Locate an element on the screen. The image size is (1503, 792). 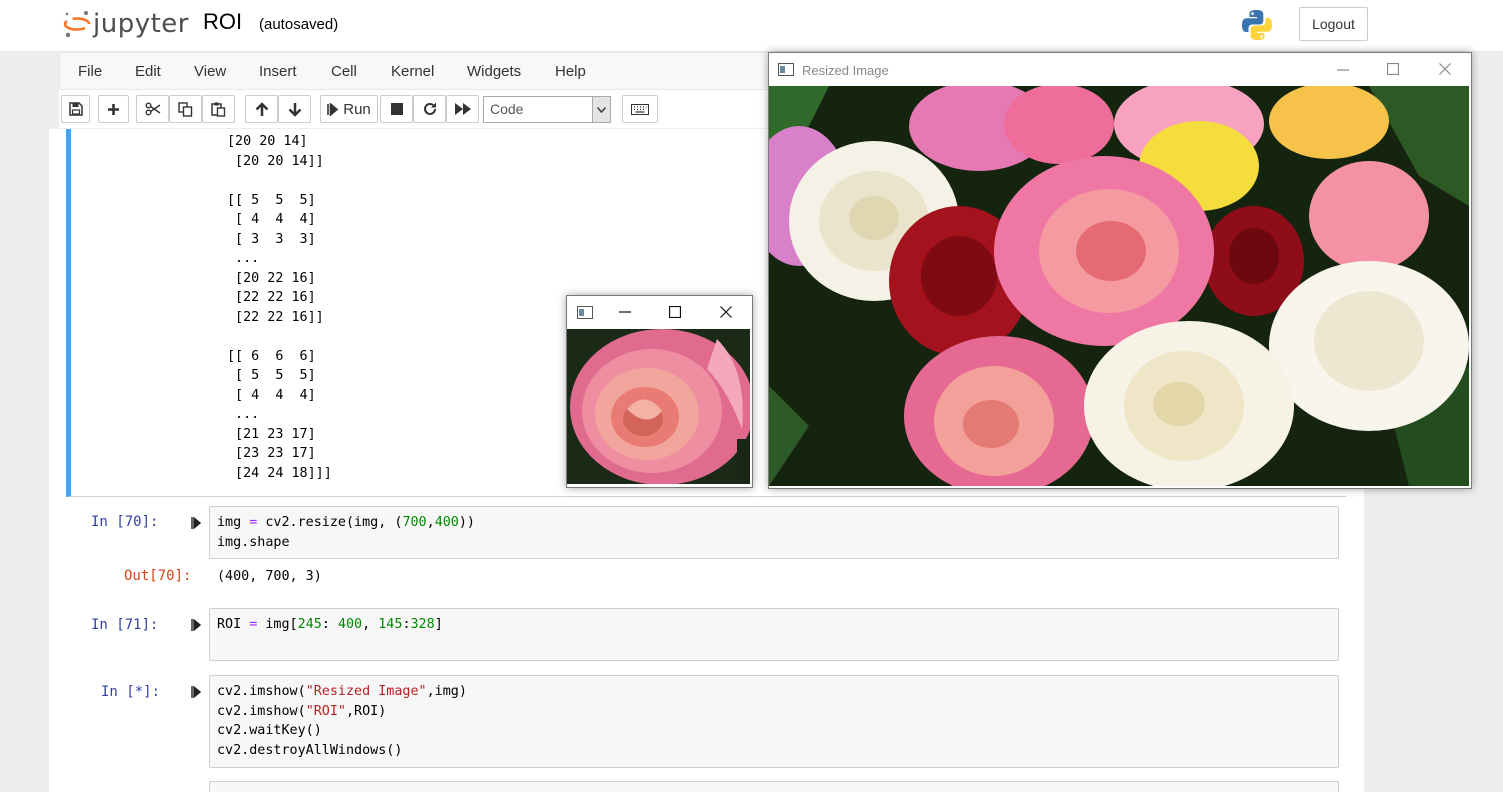
chevron-down-icon is located at coordinates (601, 109).